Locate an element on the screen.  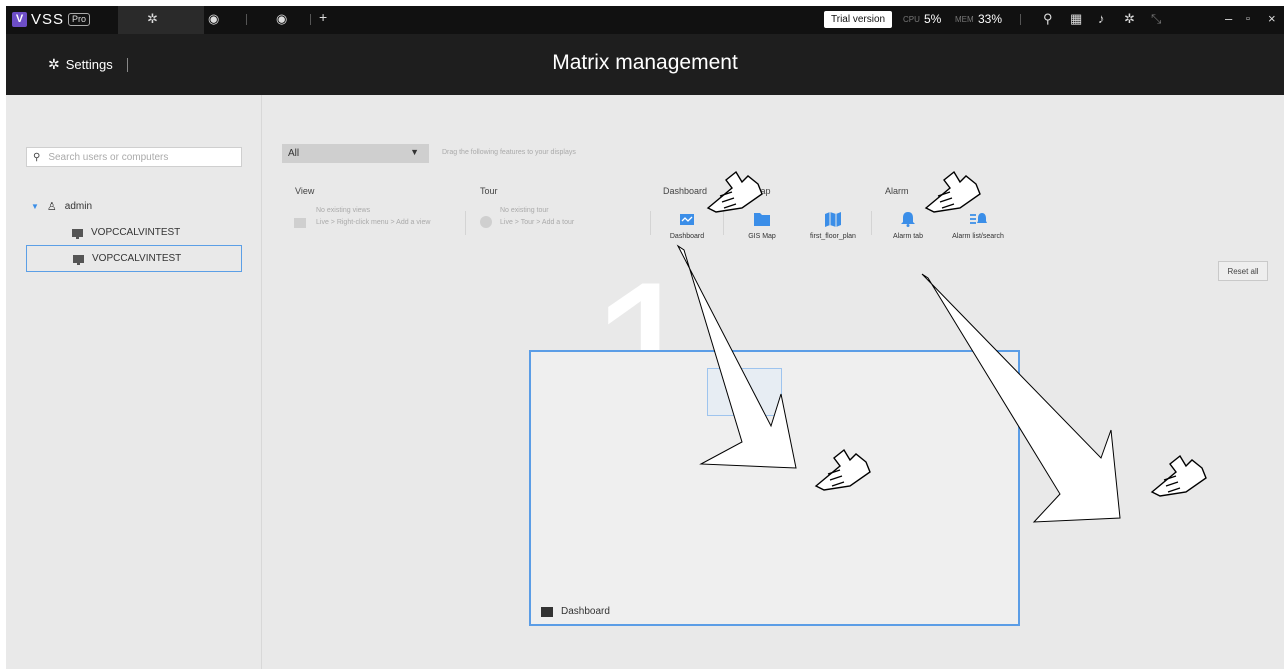
mem-value: 33% is located at coordinates (990, 19).